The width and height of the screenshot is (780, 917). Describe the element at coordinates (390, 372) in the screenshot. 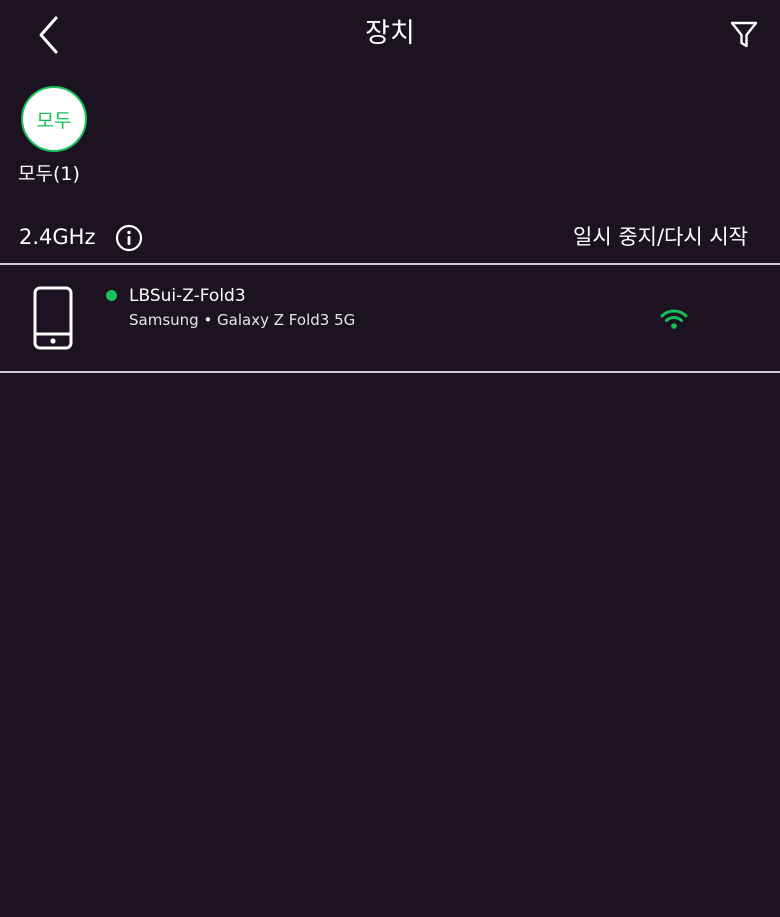

I see `divider-bottom` at that location.